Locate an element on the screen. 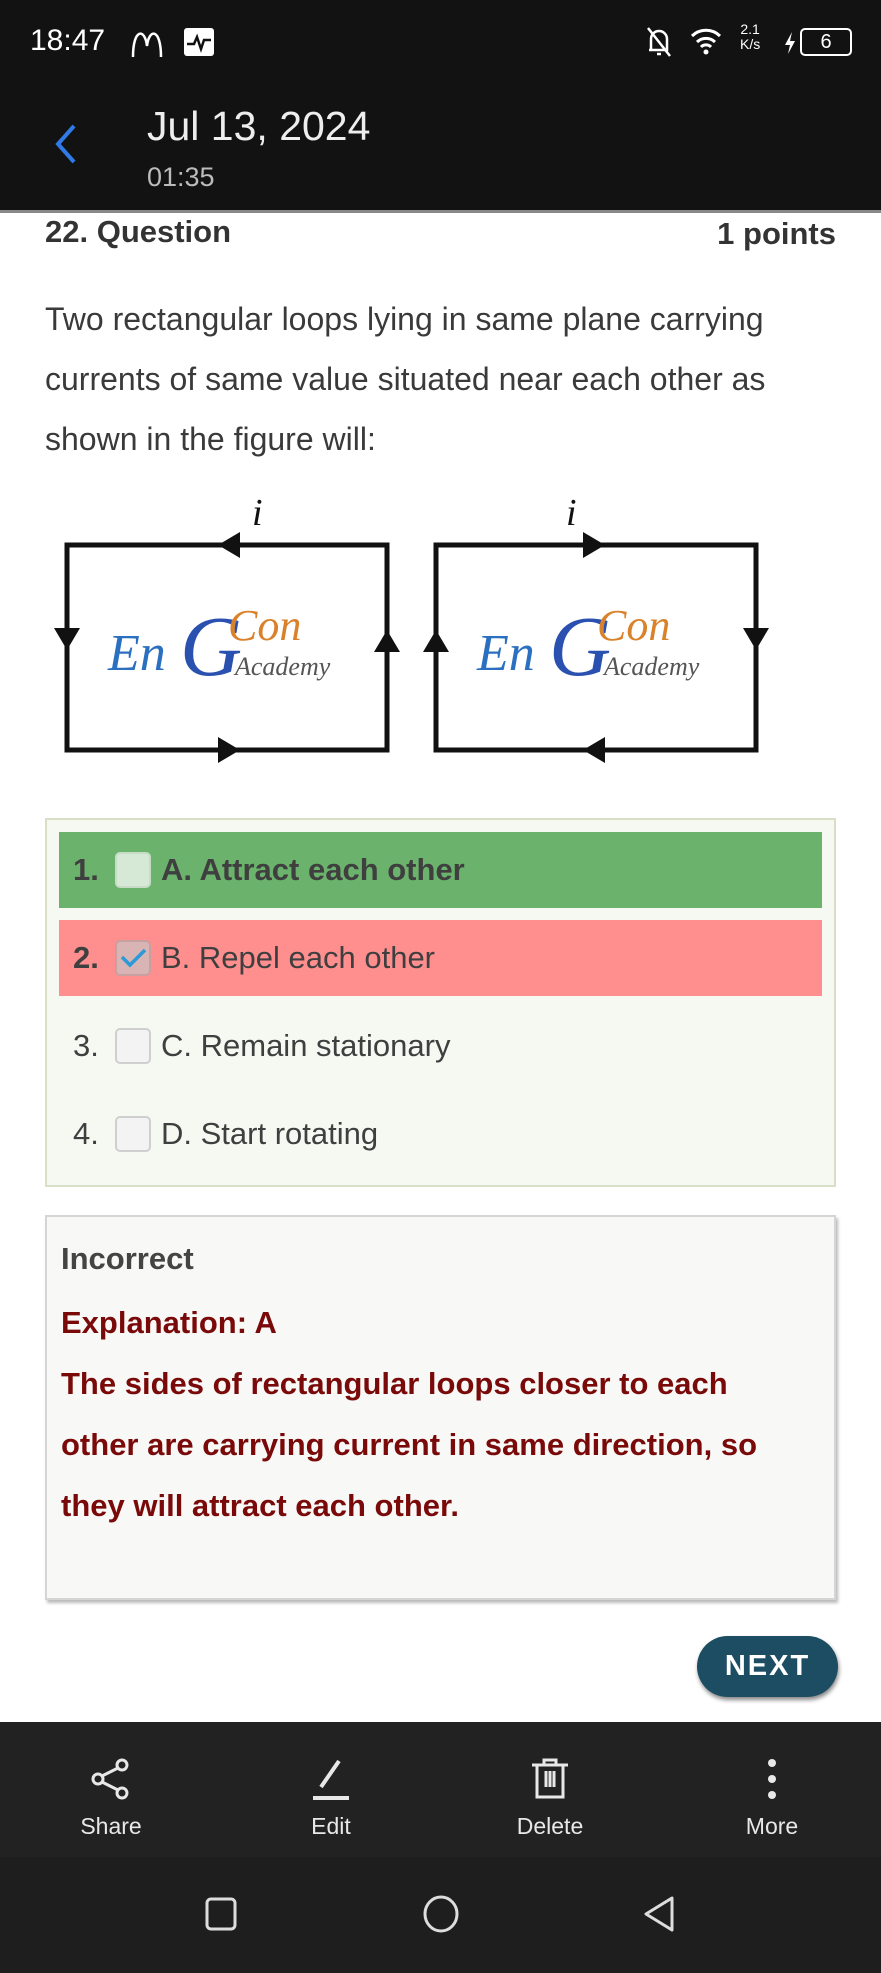 The width and height of the screenshot is (881, 1973). net-speed-value: 2.1 is located at coordinates (750, 29).